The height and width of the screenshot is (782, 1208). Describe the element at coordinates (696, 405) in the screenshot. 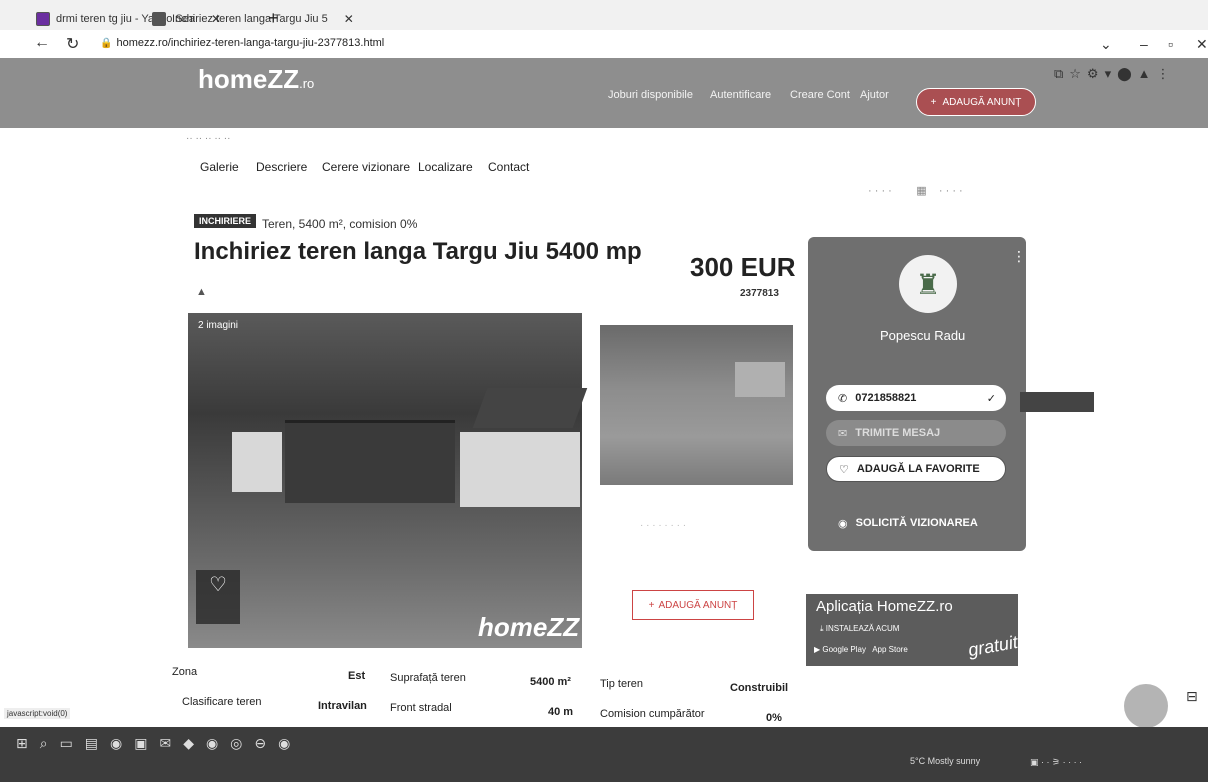

I see `photo-thumbnail` at that location.